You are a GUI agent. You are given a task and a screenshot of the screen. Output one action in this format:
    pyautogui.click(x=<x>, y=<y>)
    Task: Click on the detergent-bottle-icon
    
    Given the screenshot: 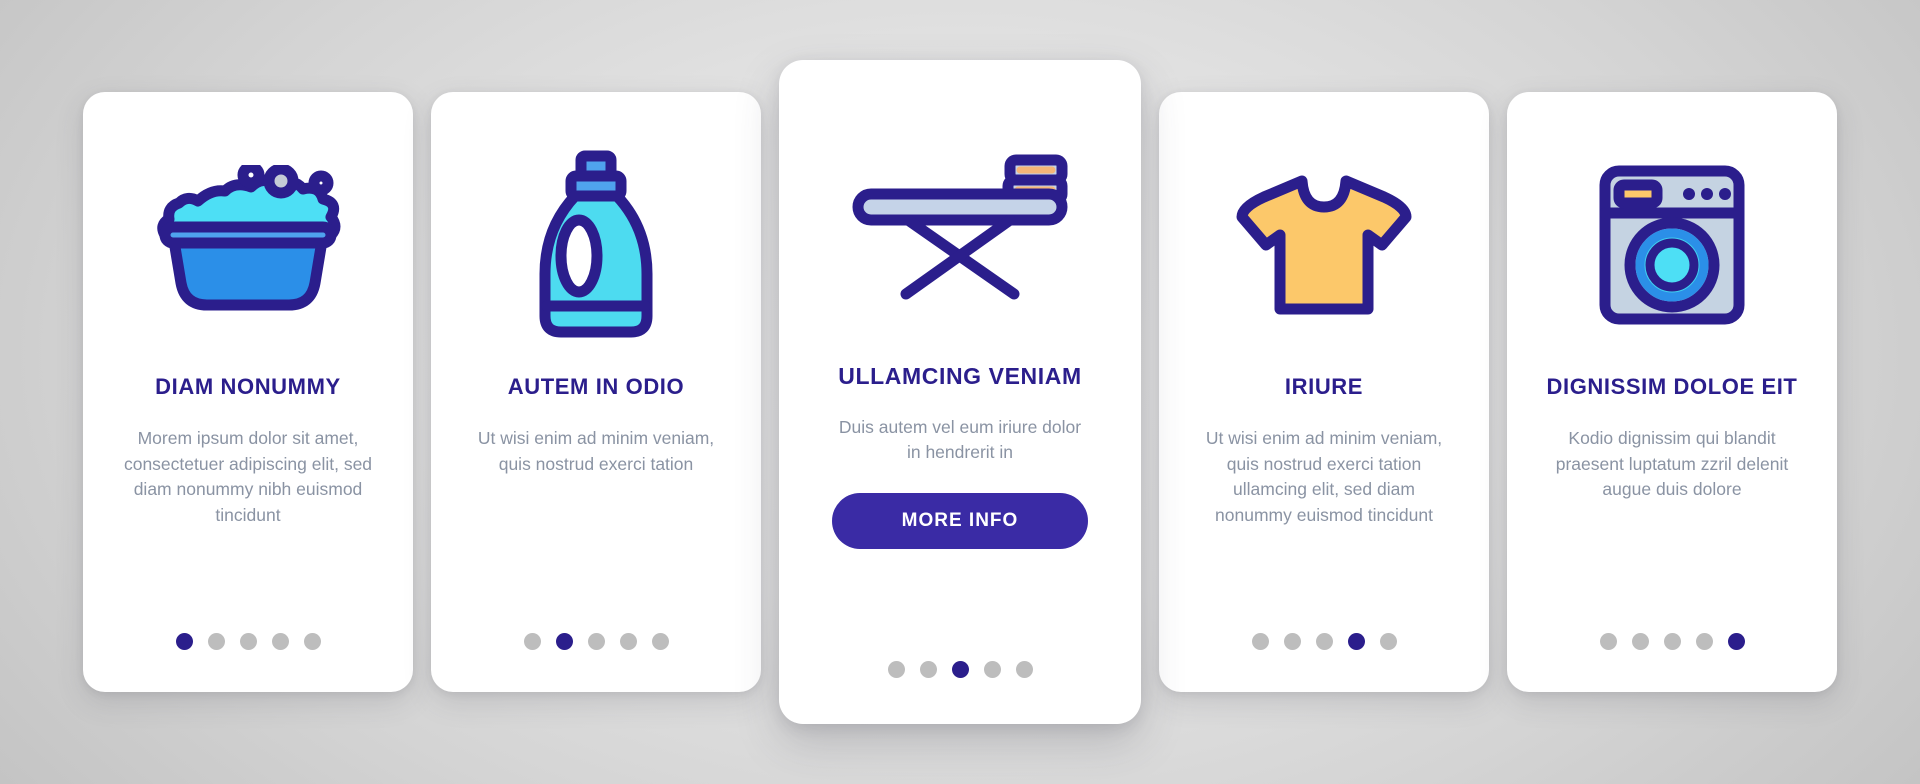 What is the action you would take?
    pyautogui.click(x=596, y=244)
    